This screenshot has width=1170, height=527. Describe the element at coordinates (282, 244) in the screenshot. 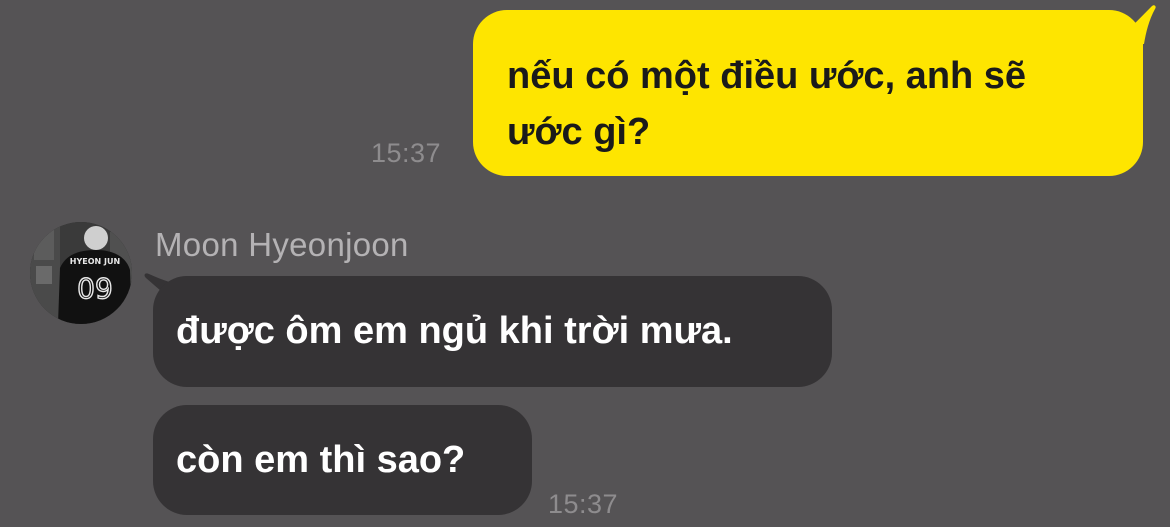

I see `sender-name: Moon Hyeonjoon` at that location.